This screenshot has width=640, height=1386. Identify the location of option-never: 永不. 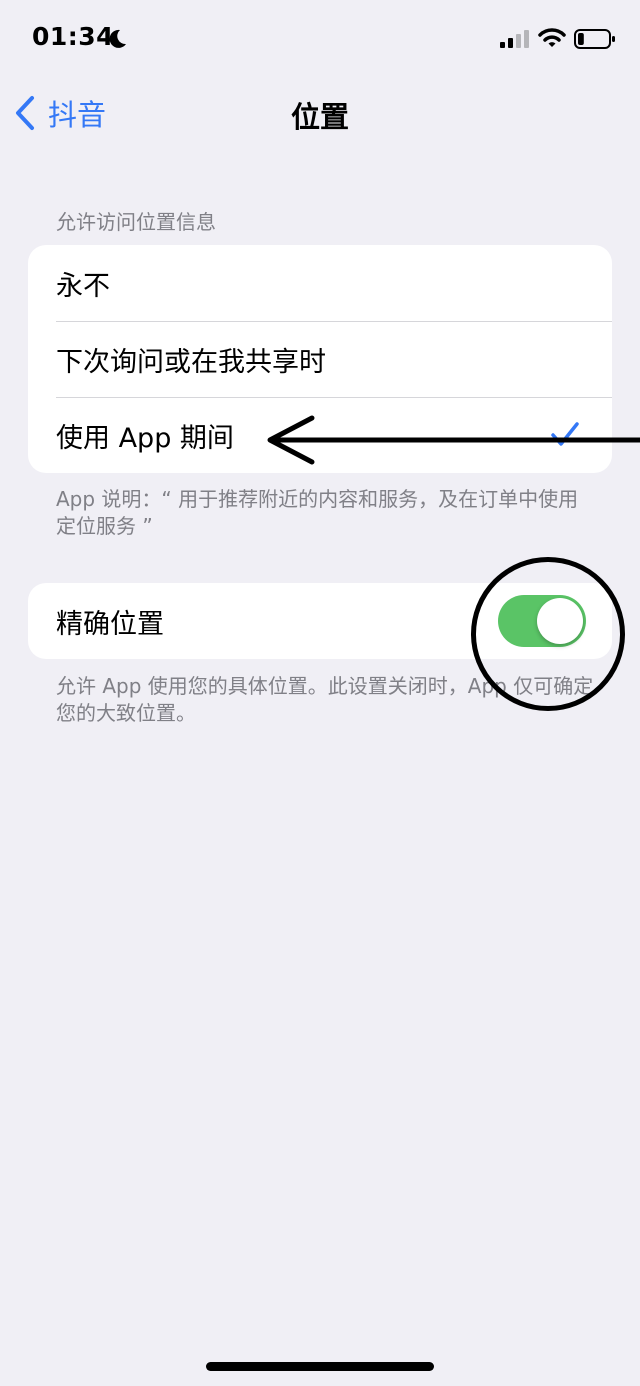
(320, 283).